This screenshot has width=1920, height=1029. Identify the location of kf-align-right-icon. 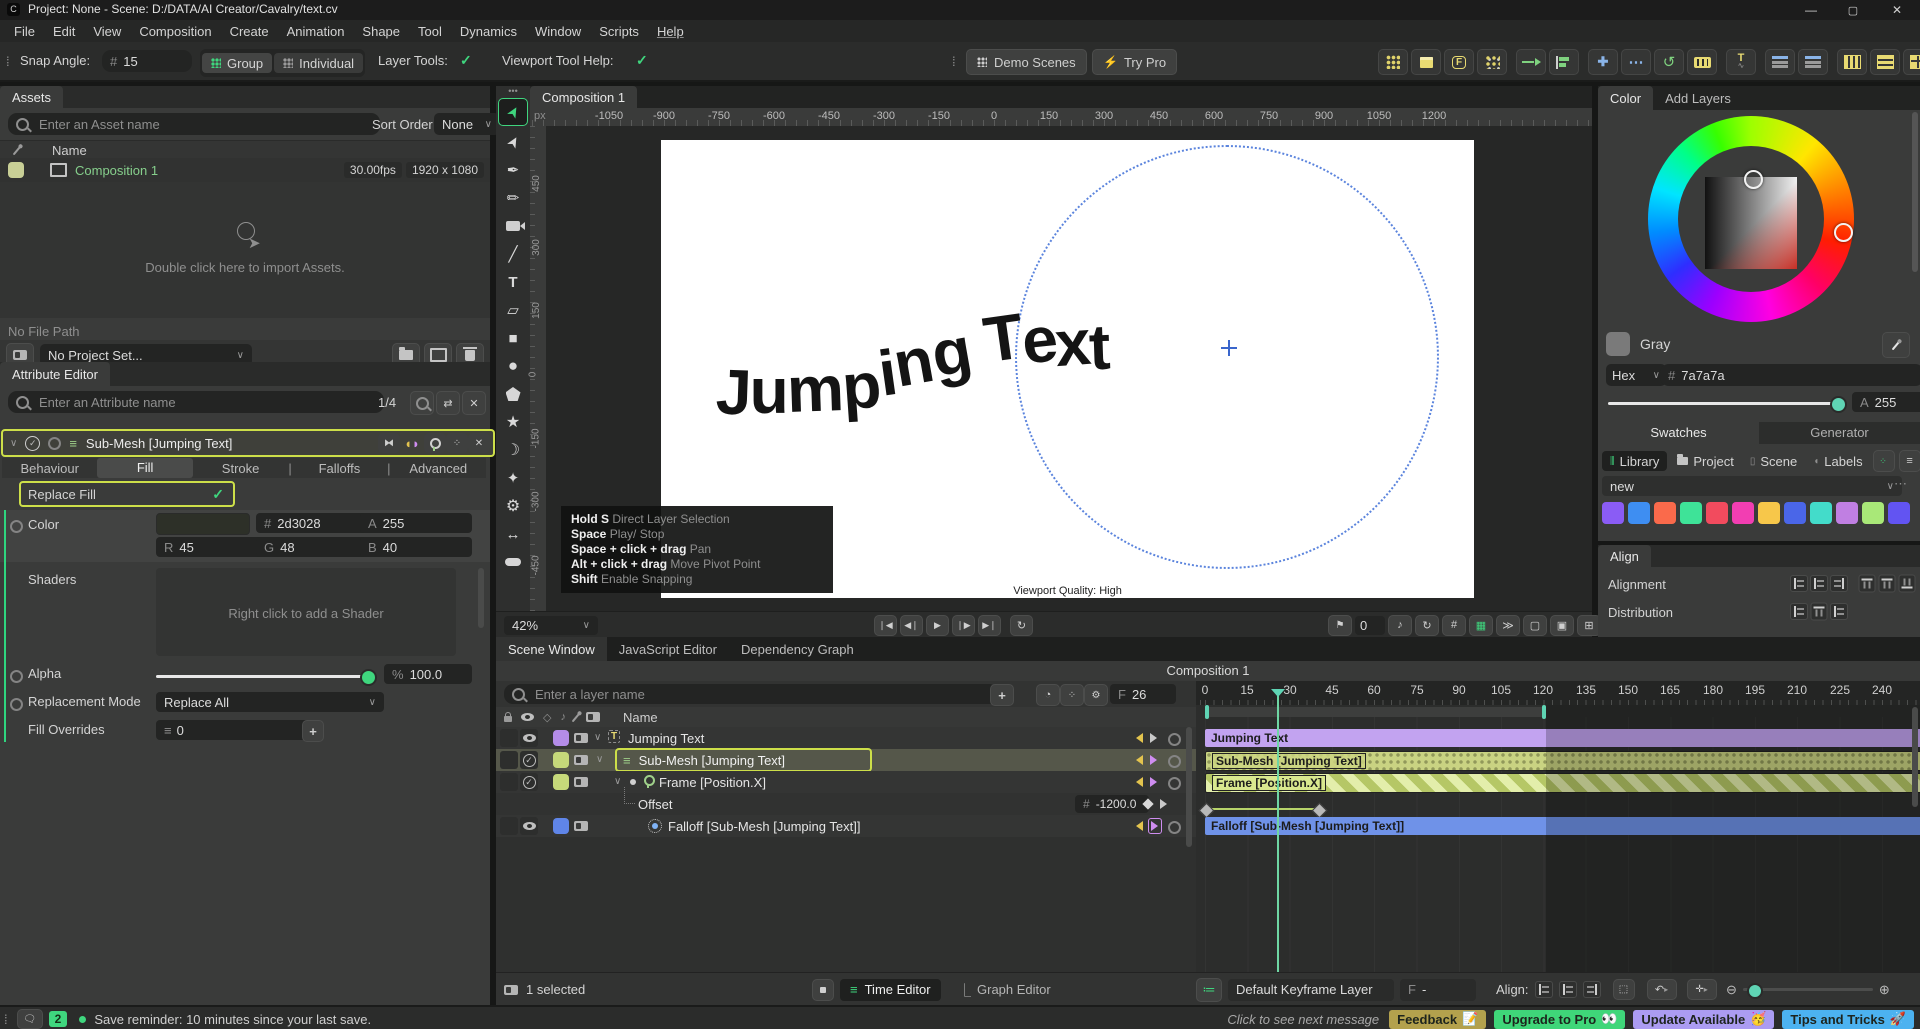
(1591, 989).